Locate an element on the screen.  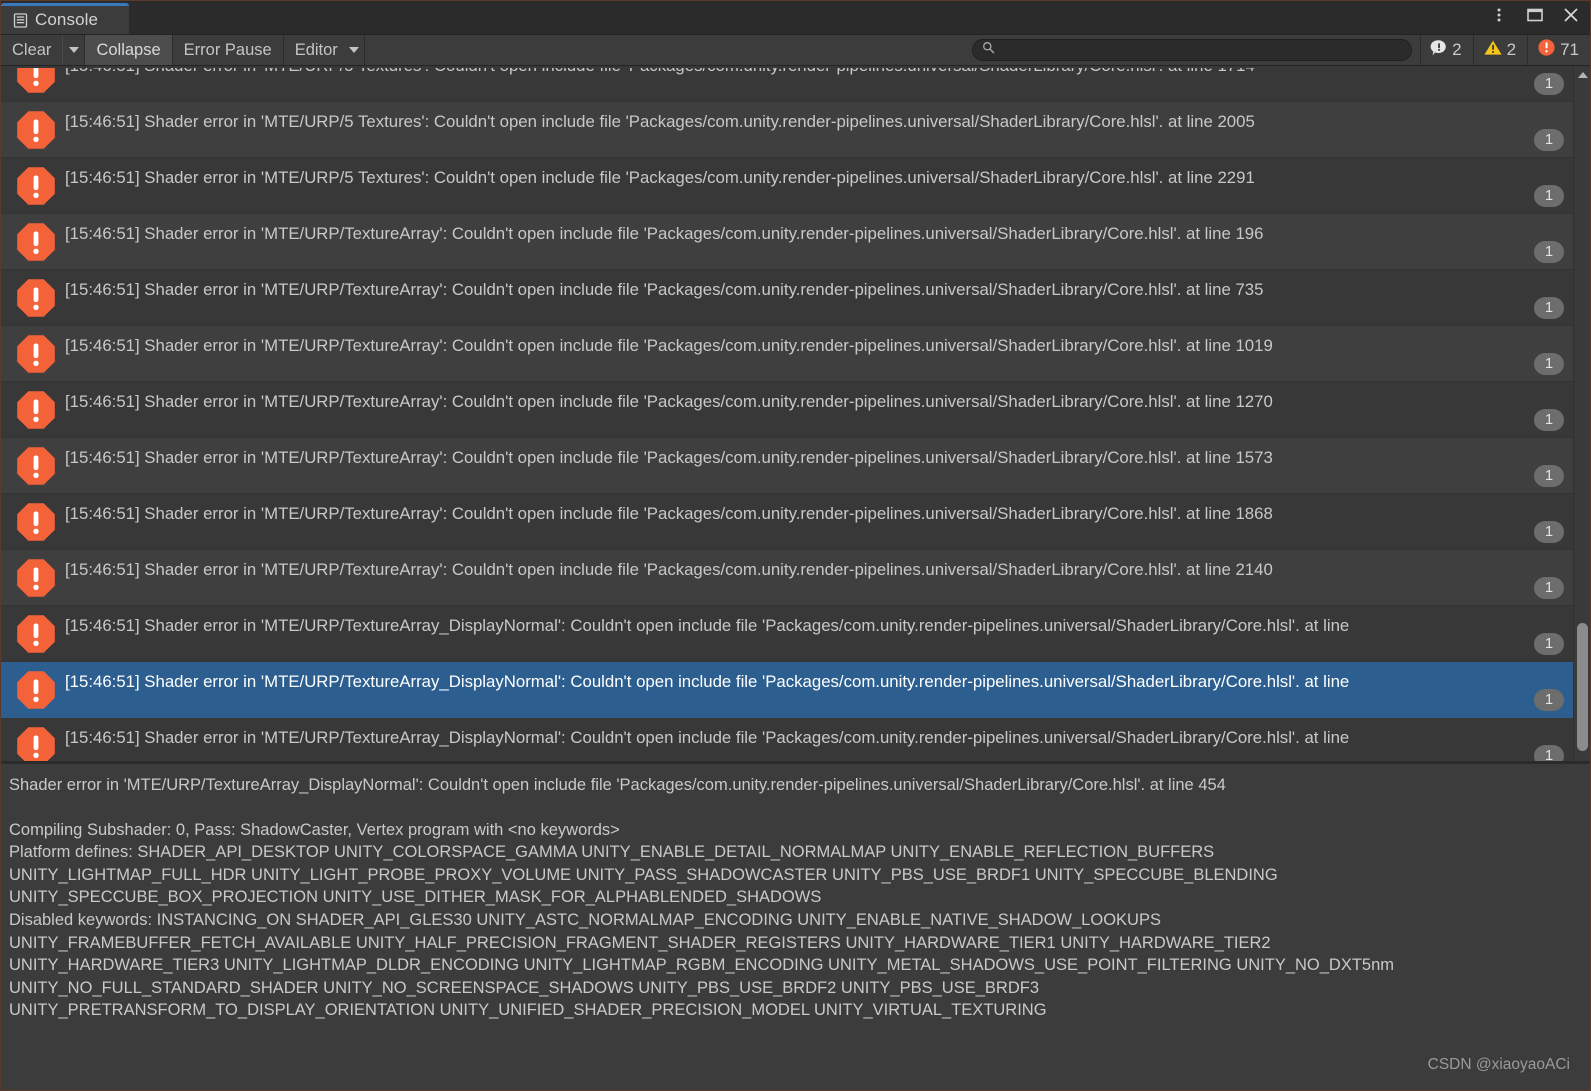
search-field is located at coordinates (1192, 50).